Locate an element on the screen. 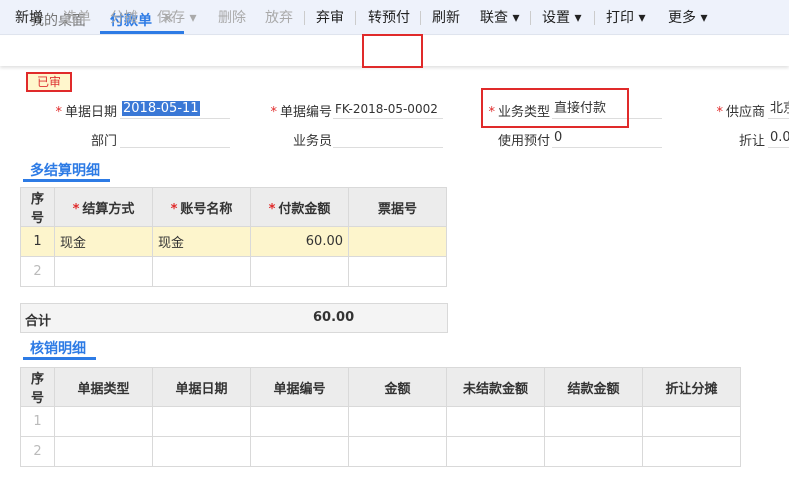  table-row: 1 is located at coordinates (380, 421).